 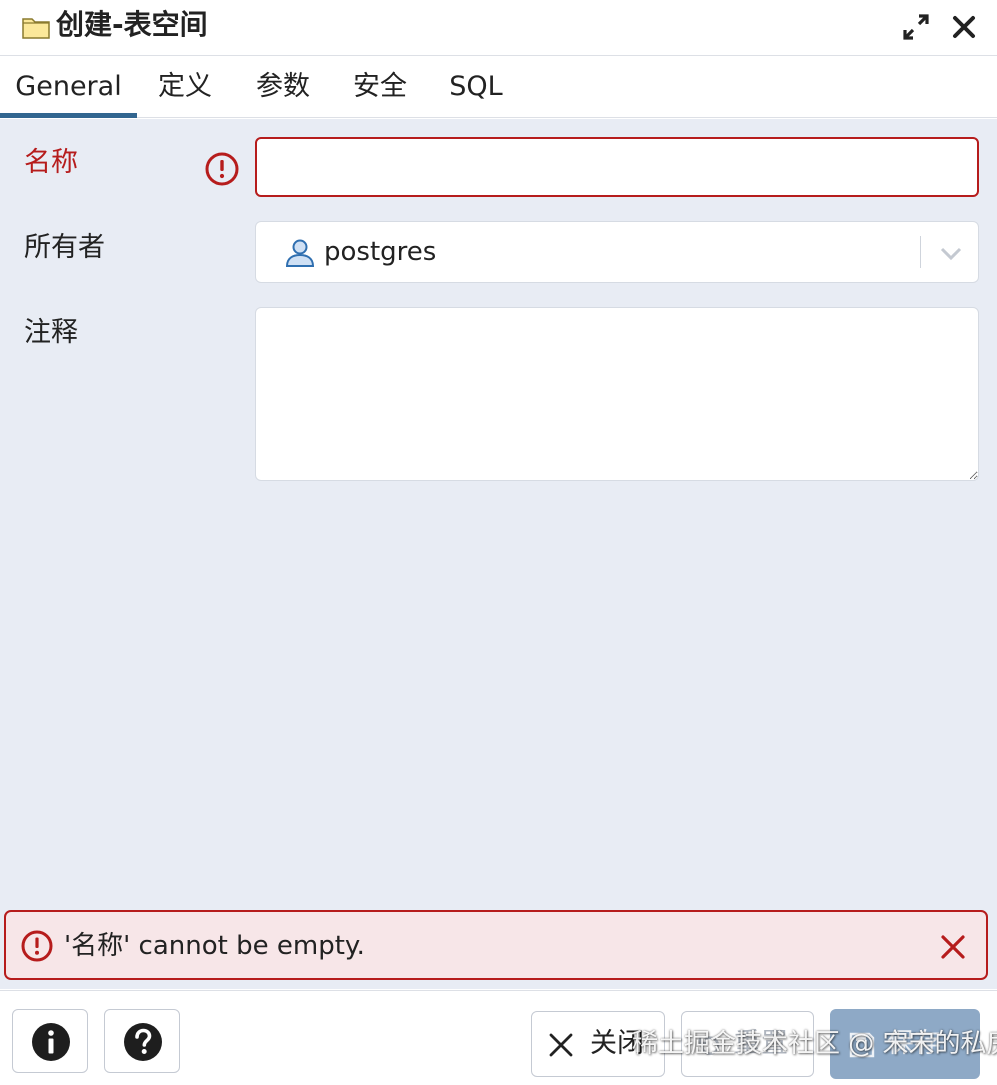 I want to click on name-input, so click(x=617, y=167).